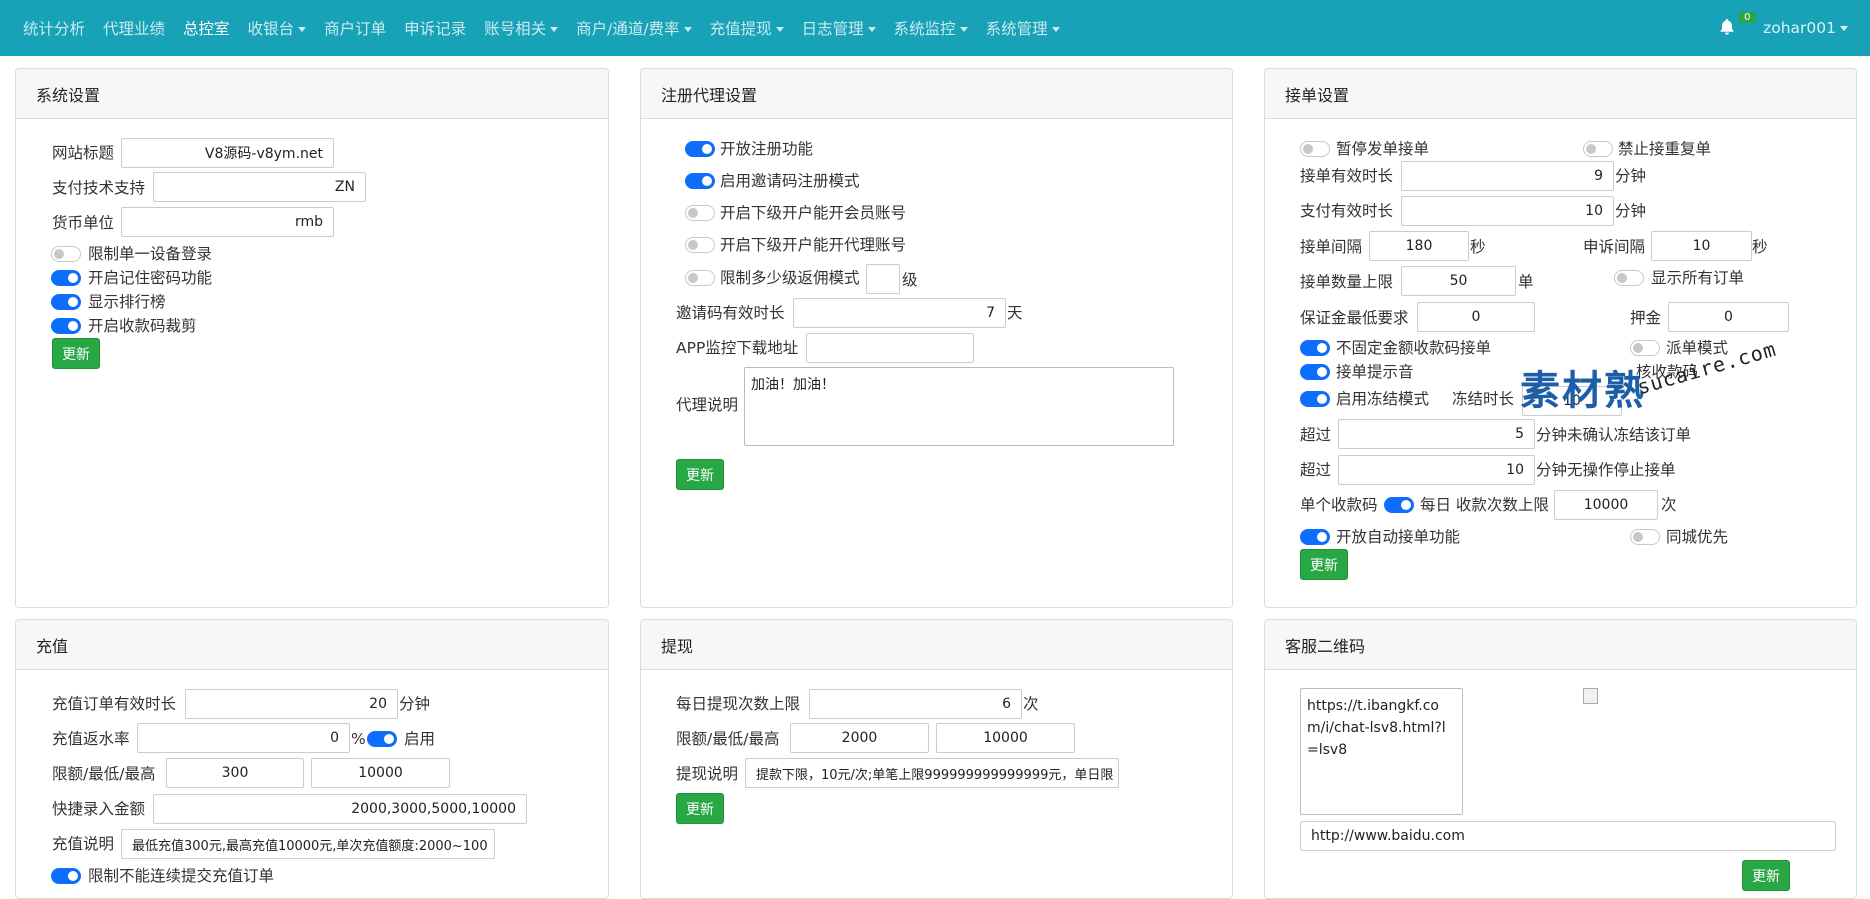 This screenshot has height=899, width=1870. Describe the element at coordinates (291, 704) in the screenshot. I see `recharge-valid-input: 20` at that location.